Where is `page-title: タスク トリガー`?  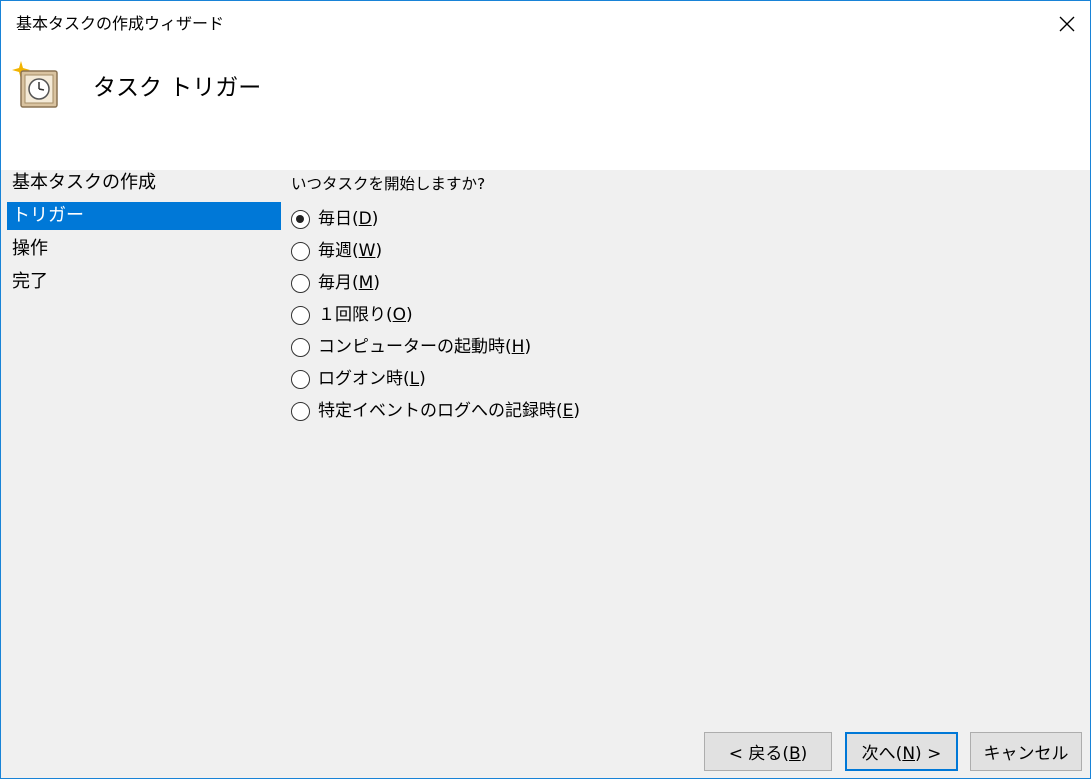 page-title: タスク トリガー is located at coordinates (177, 88).